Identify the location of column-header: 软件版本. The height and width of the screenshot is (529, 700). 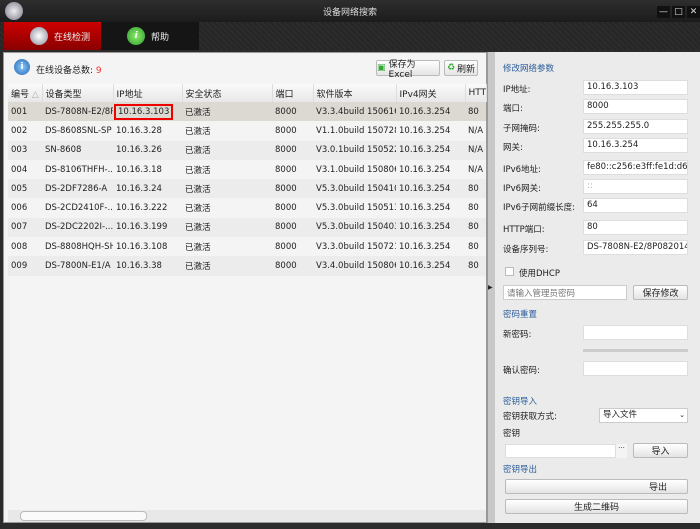
(355, 93).